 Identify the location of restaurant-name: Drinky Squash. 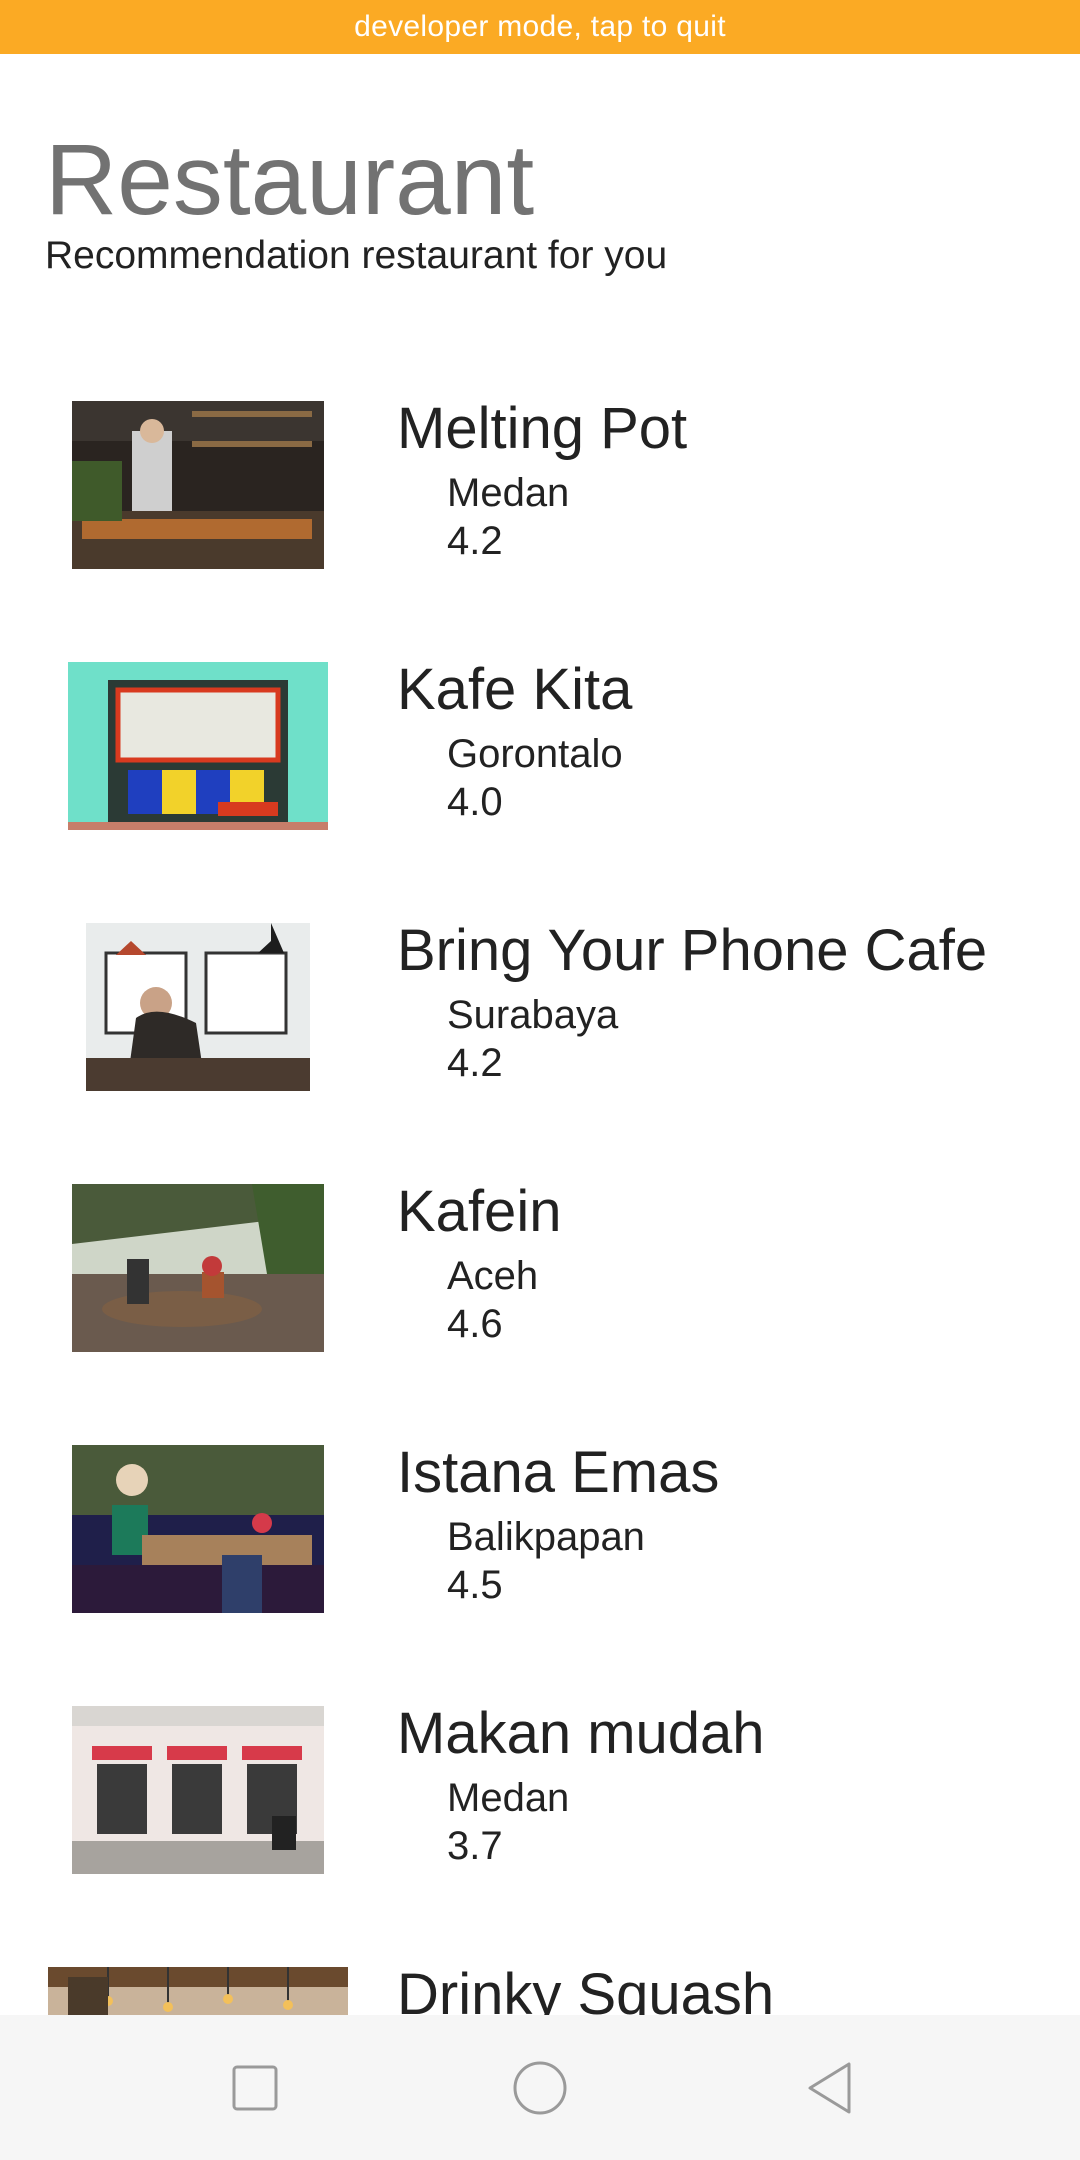
(586, 1988).